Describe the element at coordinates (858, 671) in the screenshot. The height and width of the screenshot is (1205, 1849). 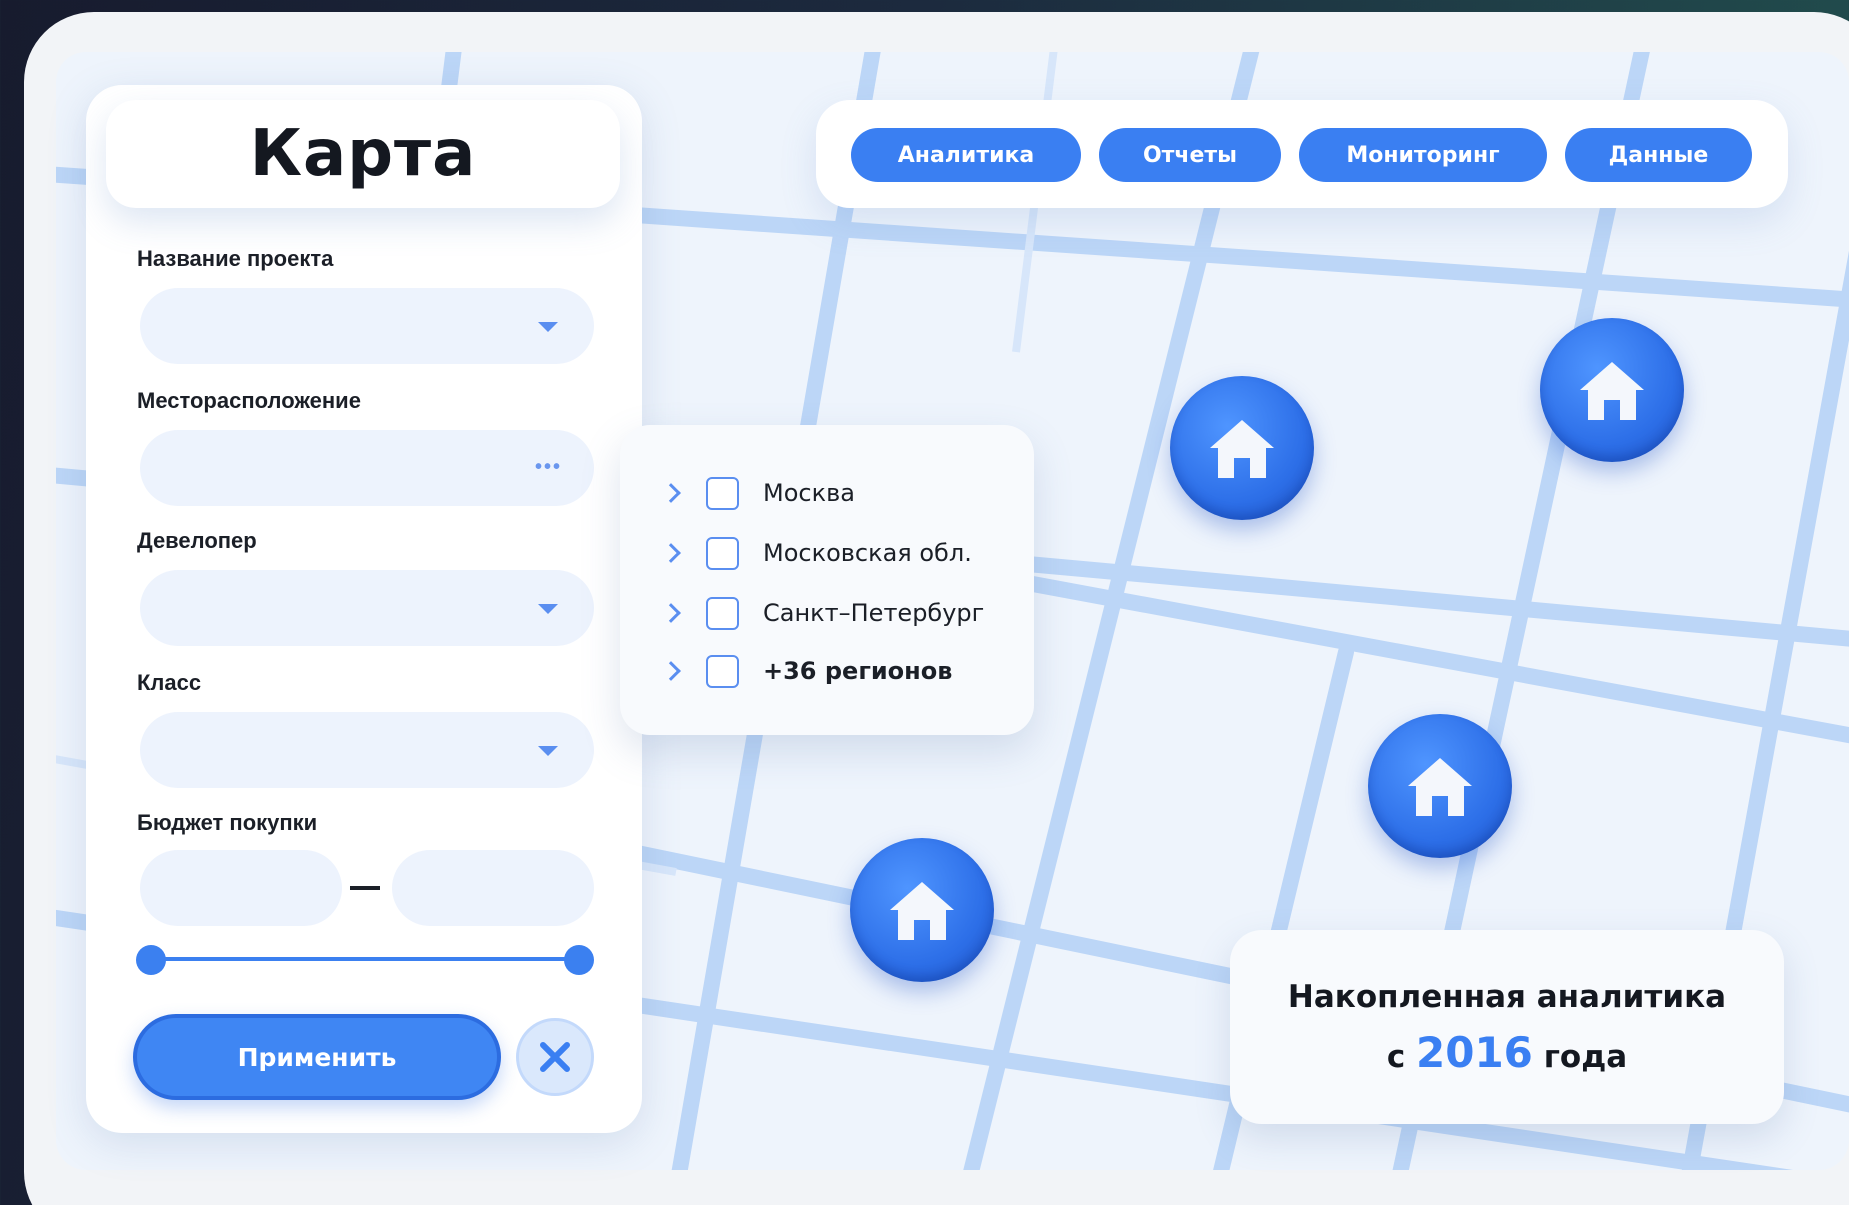
I see `region-label: +36 регионов` at that location.